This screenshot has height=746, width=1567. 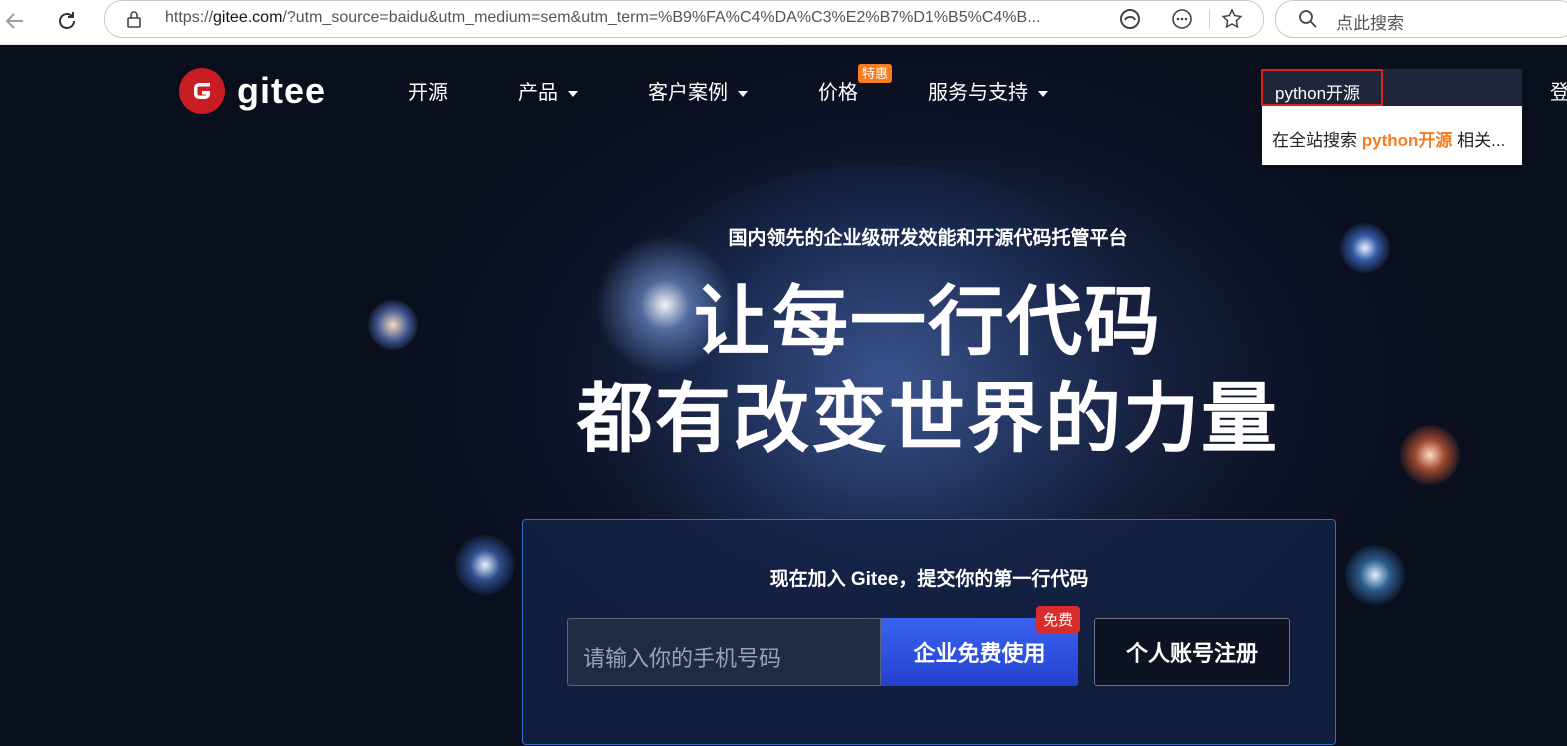 What do you see at coordinates (1058, 619) in the screenshot?
I see `free-badge: 免费` at bounding box center [1058, 619].